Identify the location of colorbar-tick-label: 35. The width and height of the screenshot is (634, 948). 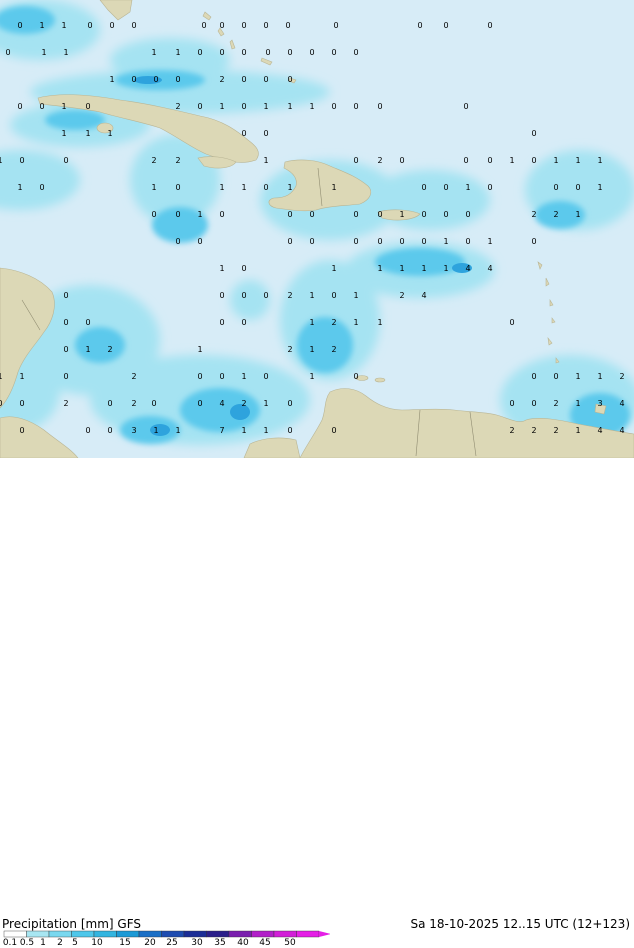
(220, 943).